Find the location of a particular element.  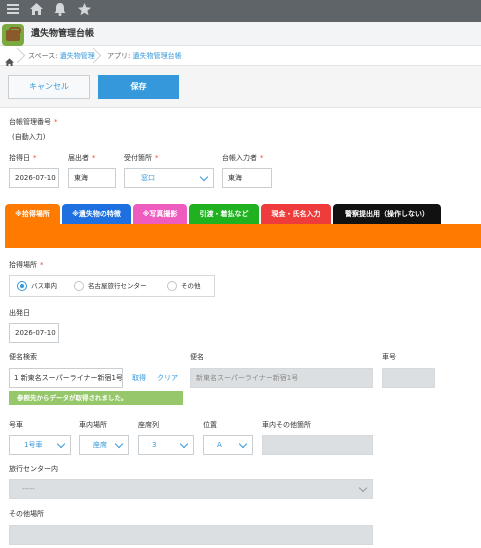

departure-date-field: 2026-07-10 is located at coordinates (34, 333).